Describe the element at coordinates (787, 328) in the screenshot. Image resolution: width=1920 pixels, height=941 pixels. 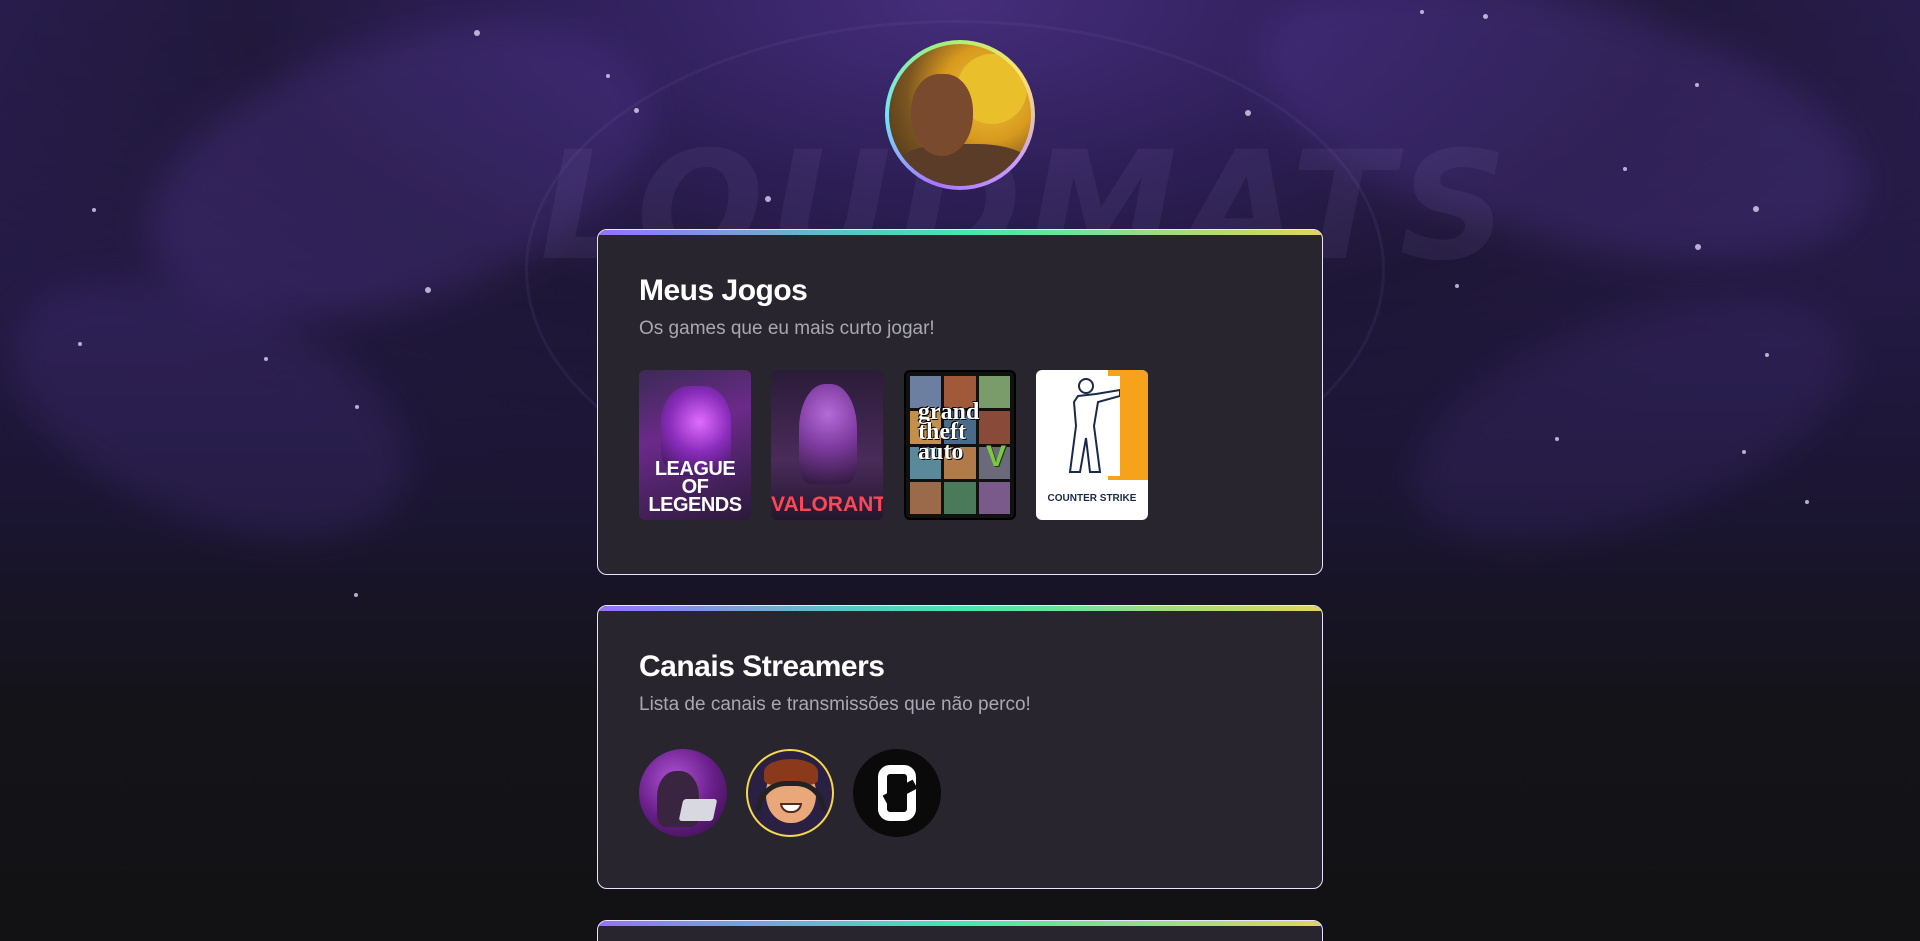
I see `games-card-subtitle: Os games que eu mais curto jogar!` at that location.